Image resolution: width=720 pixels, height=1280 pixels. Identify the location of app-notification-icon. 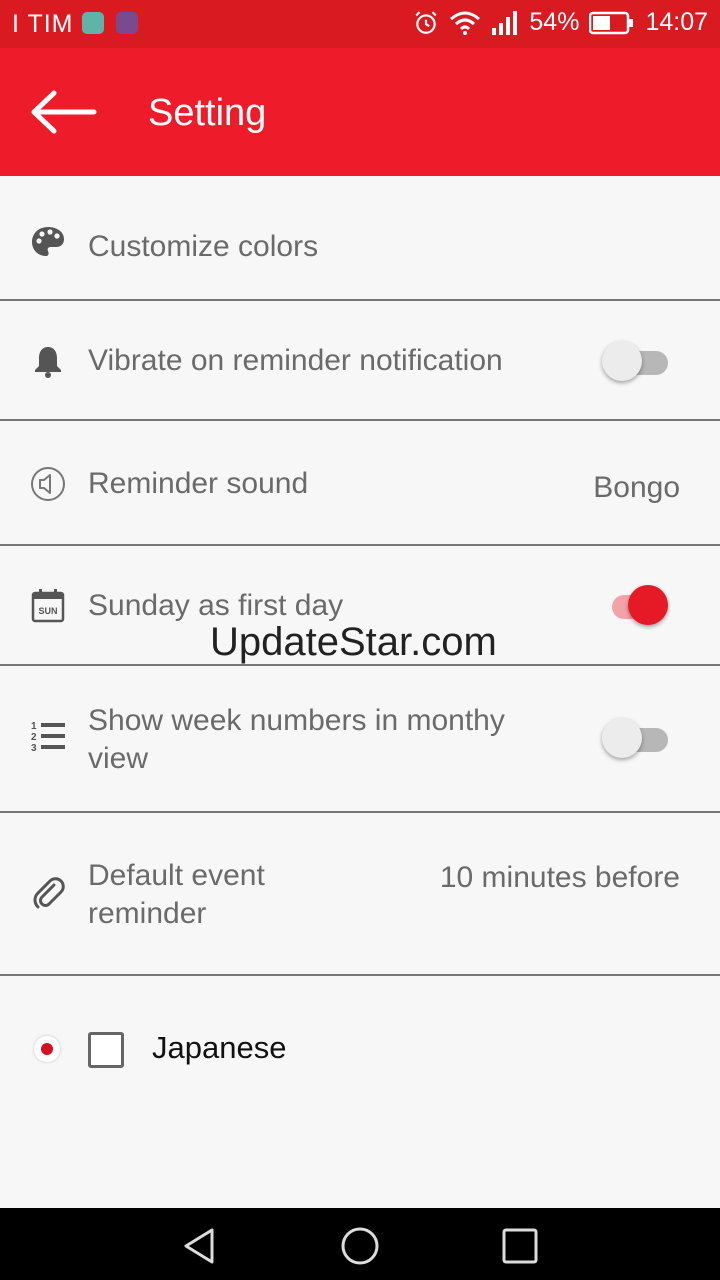
(93, 23).